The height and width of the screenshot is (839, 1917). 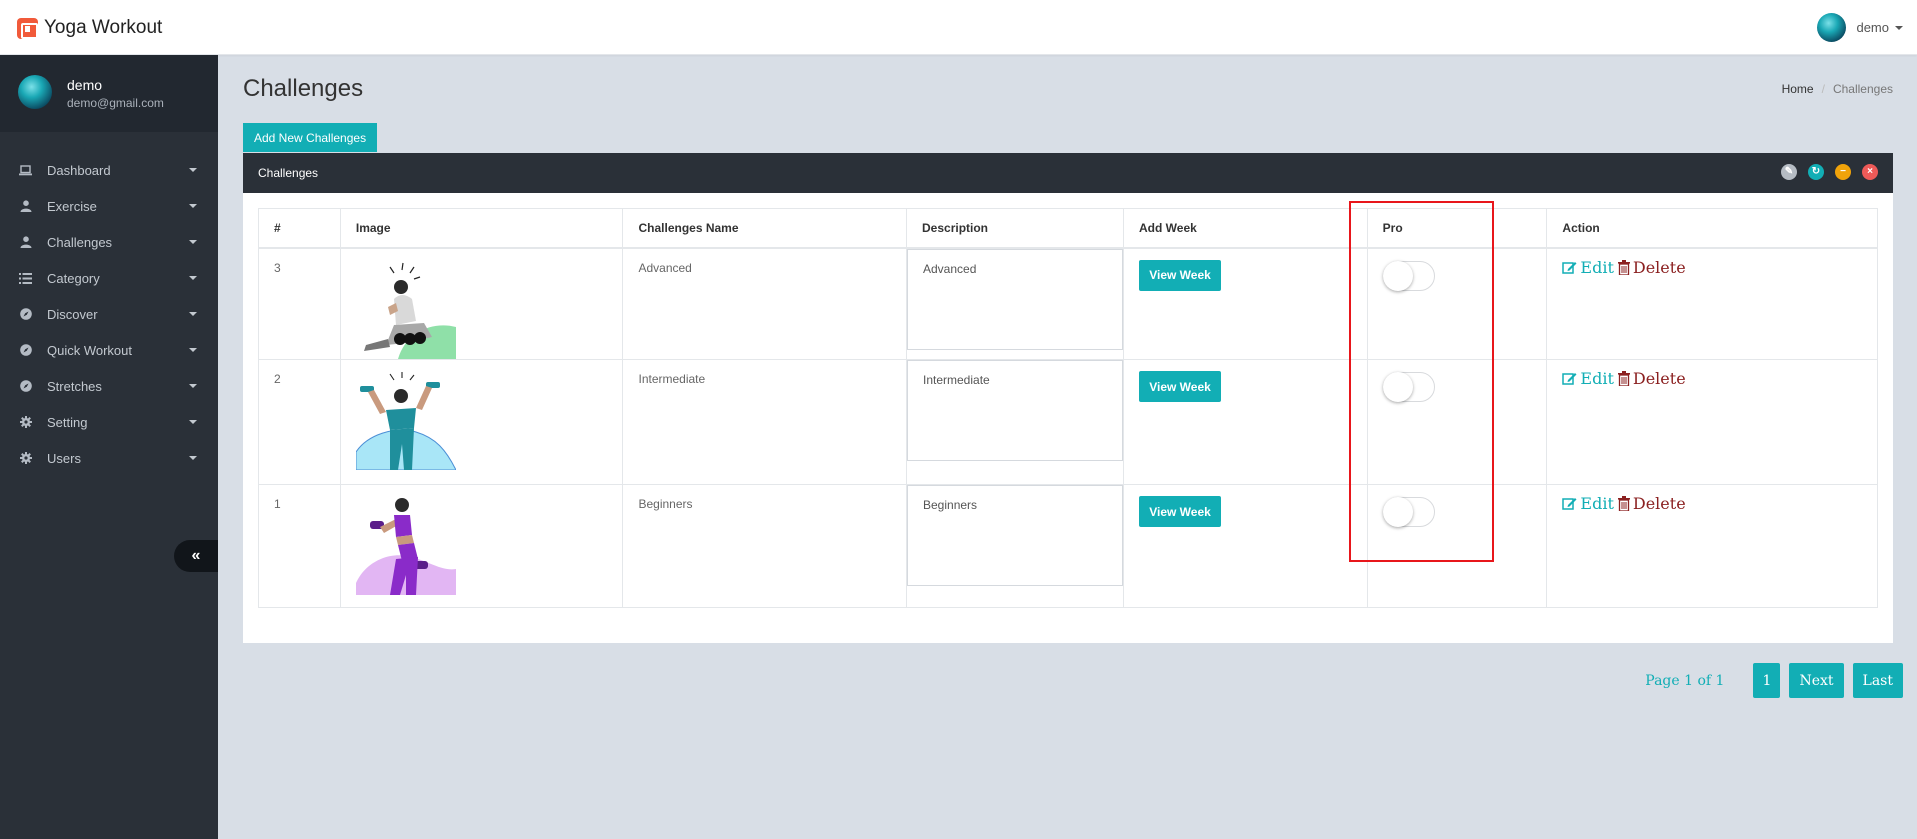 I want to click on panel-title: Challenges, so click(x=288, y=173).